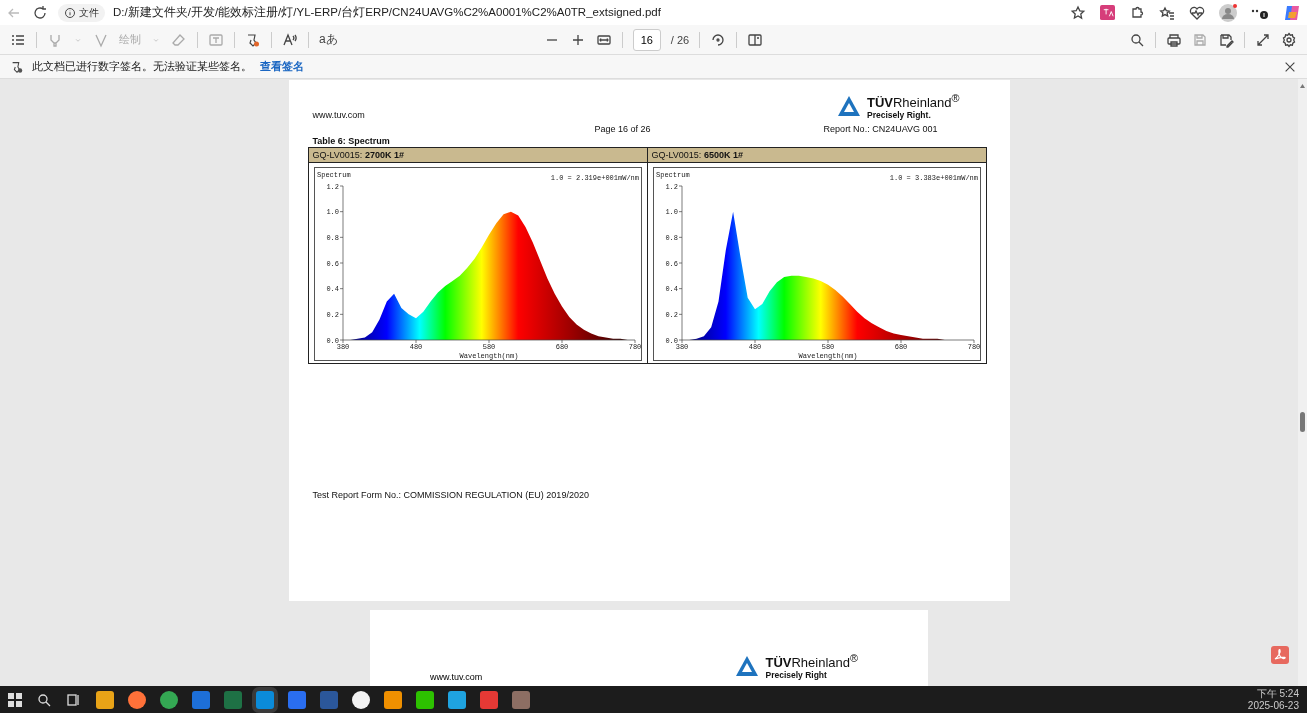 The height and width of the screenshot is (713, 1307). What do you see at coordinates (1280, 655) in the screenshot?
I see `pdf-icon` at bounding box center [1280, 655].